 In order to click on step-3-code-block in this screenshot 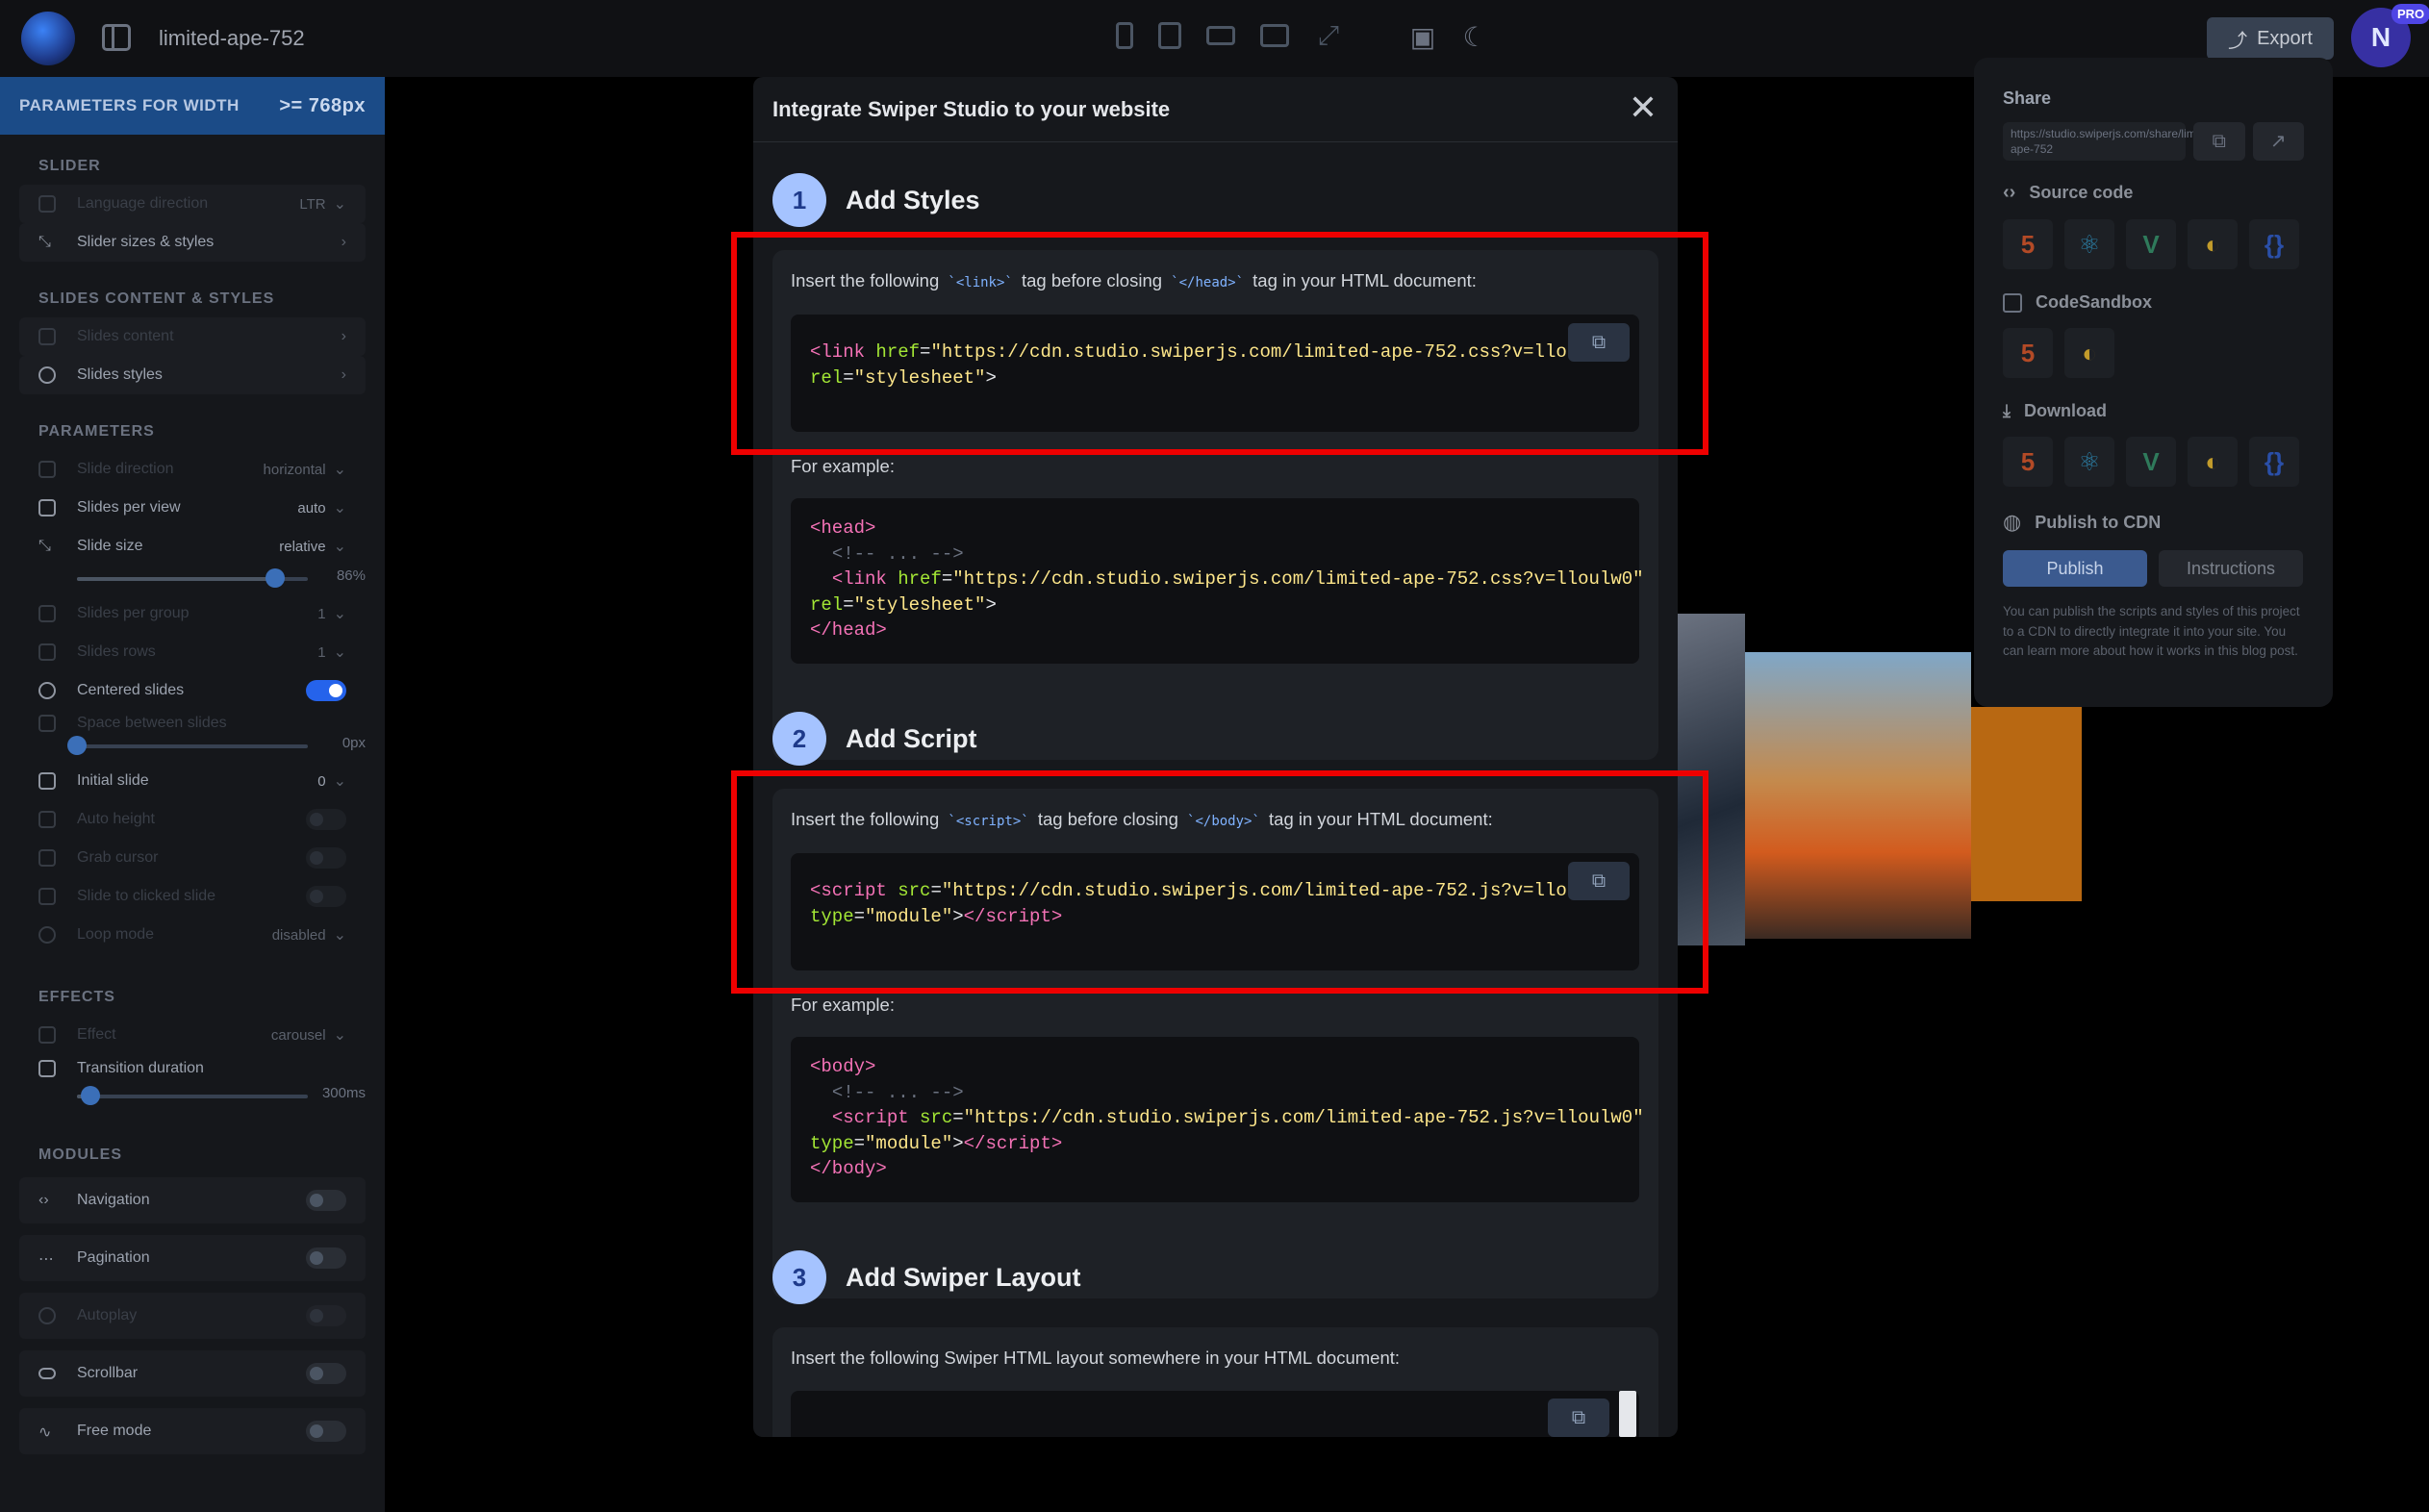, I will do `click(1215, 1414)`.